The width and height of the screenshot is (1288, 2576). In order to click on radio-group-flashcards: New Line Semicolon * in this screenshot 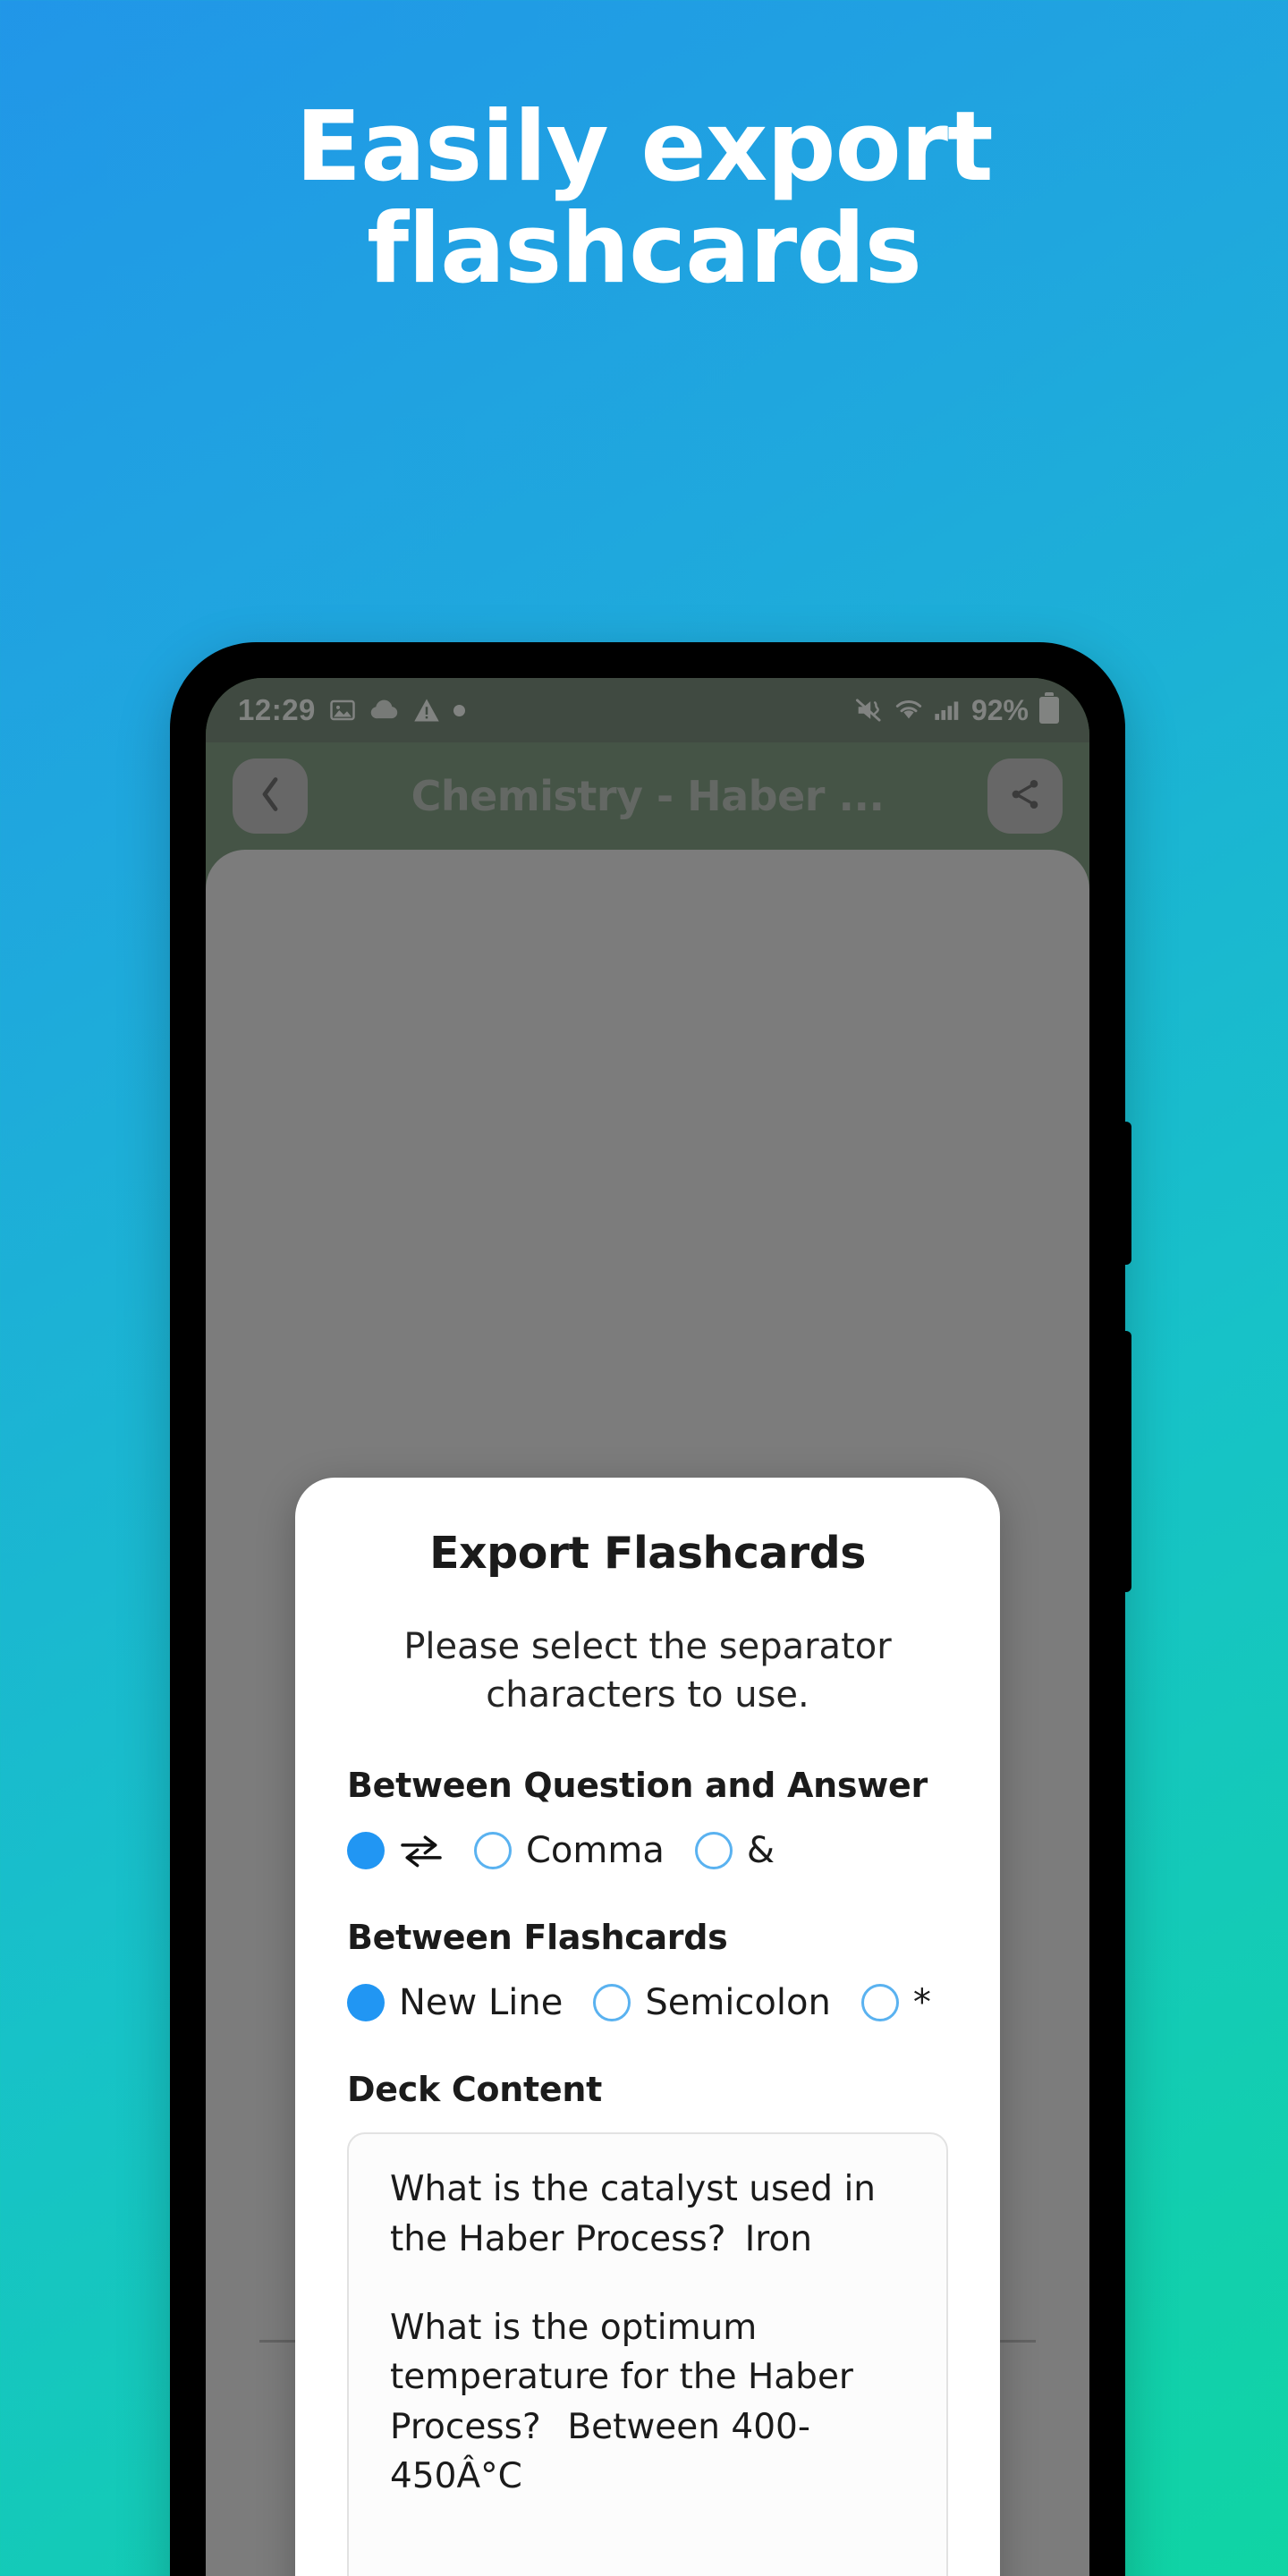, I will do `click(647, 2002)`.